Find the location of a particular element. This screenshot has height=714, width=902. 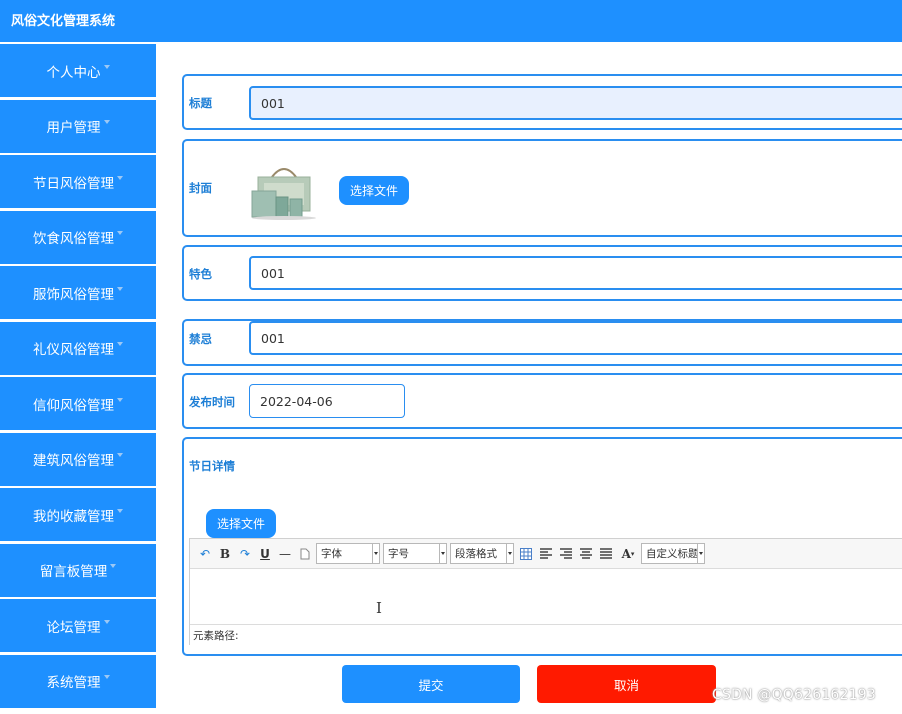

publish-time-label: 发布时间 is located at coordinates (212, 402).